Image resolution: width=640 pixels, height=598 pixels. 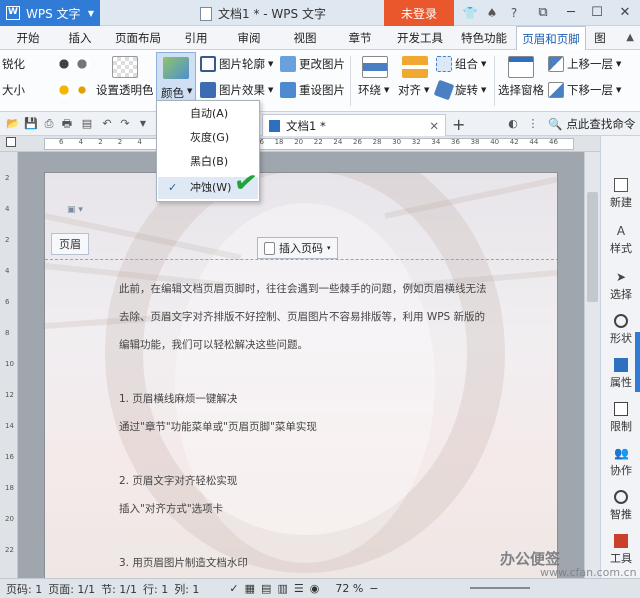 What do you see at coordinates (7, 178) in the screenshot?
I see `vertical-ruler-number: 2` at bounding box center [7, 178].